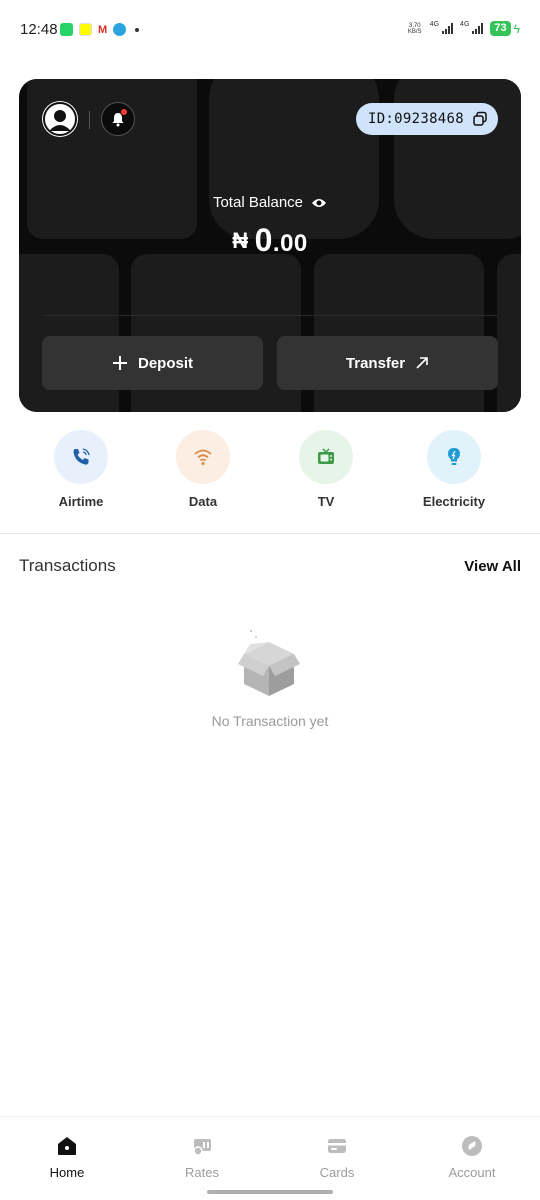 The width and height of the screenshot is (540, 1200). What do you see at coordinates (326, 501) in the screenshot?
I see `tv-label: TV` at bounding box center [326, 501].